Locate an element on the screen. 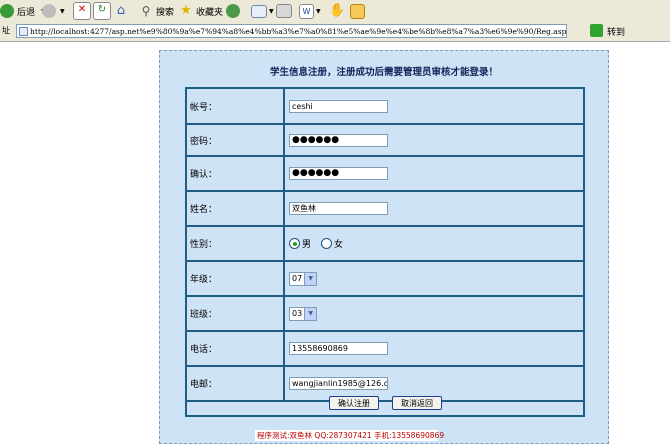  name-label: 姓名： is located at coordinates (236, 208).